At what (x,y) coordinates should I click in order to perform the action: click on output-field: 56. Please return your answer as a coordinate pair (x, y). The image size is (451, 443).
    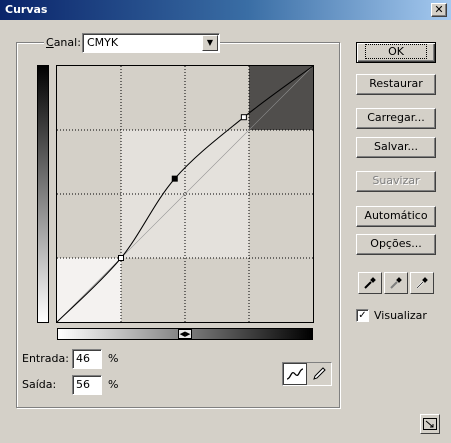
    Looking at the image, I should click on (87, 385).